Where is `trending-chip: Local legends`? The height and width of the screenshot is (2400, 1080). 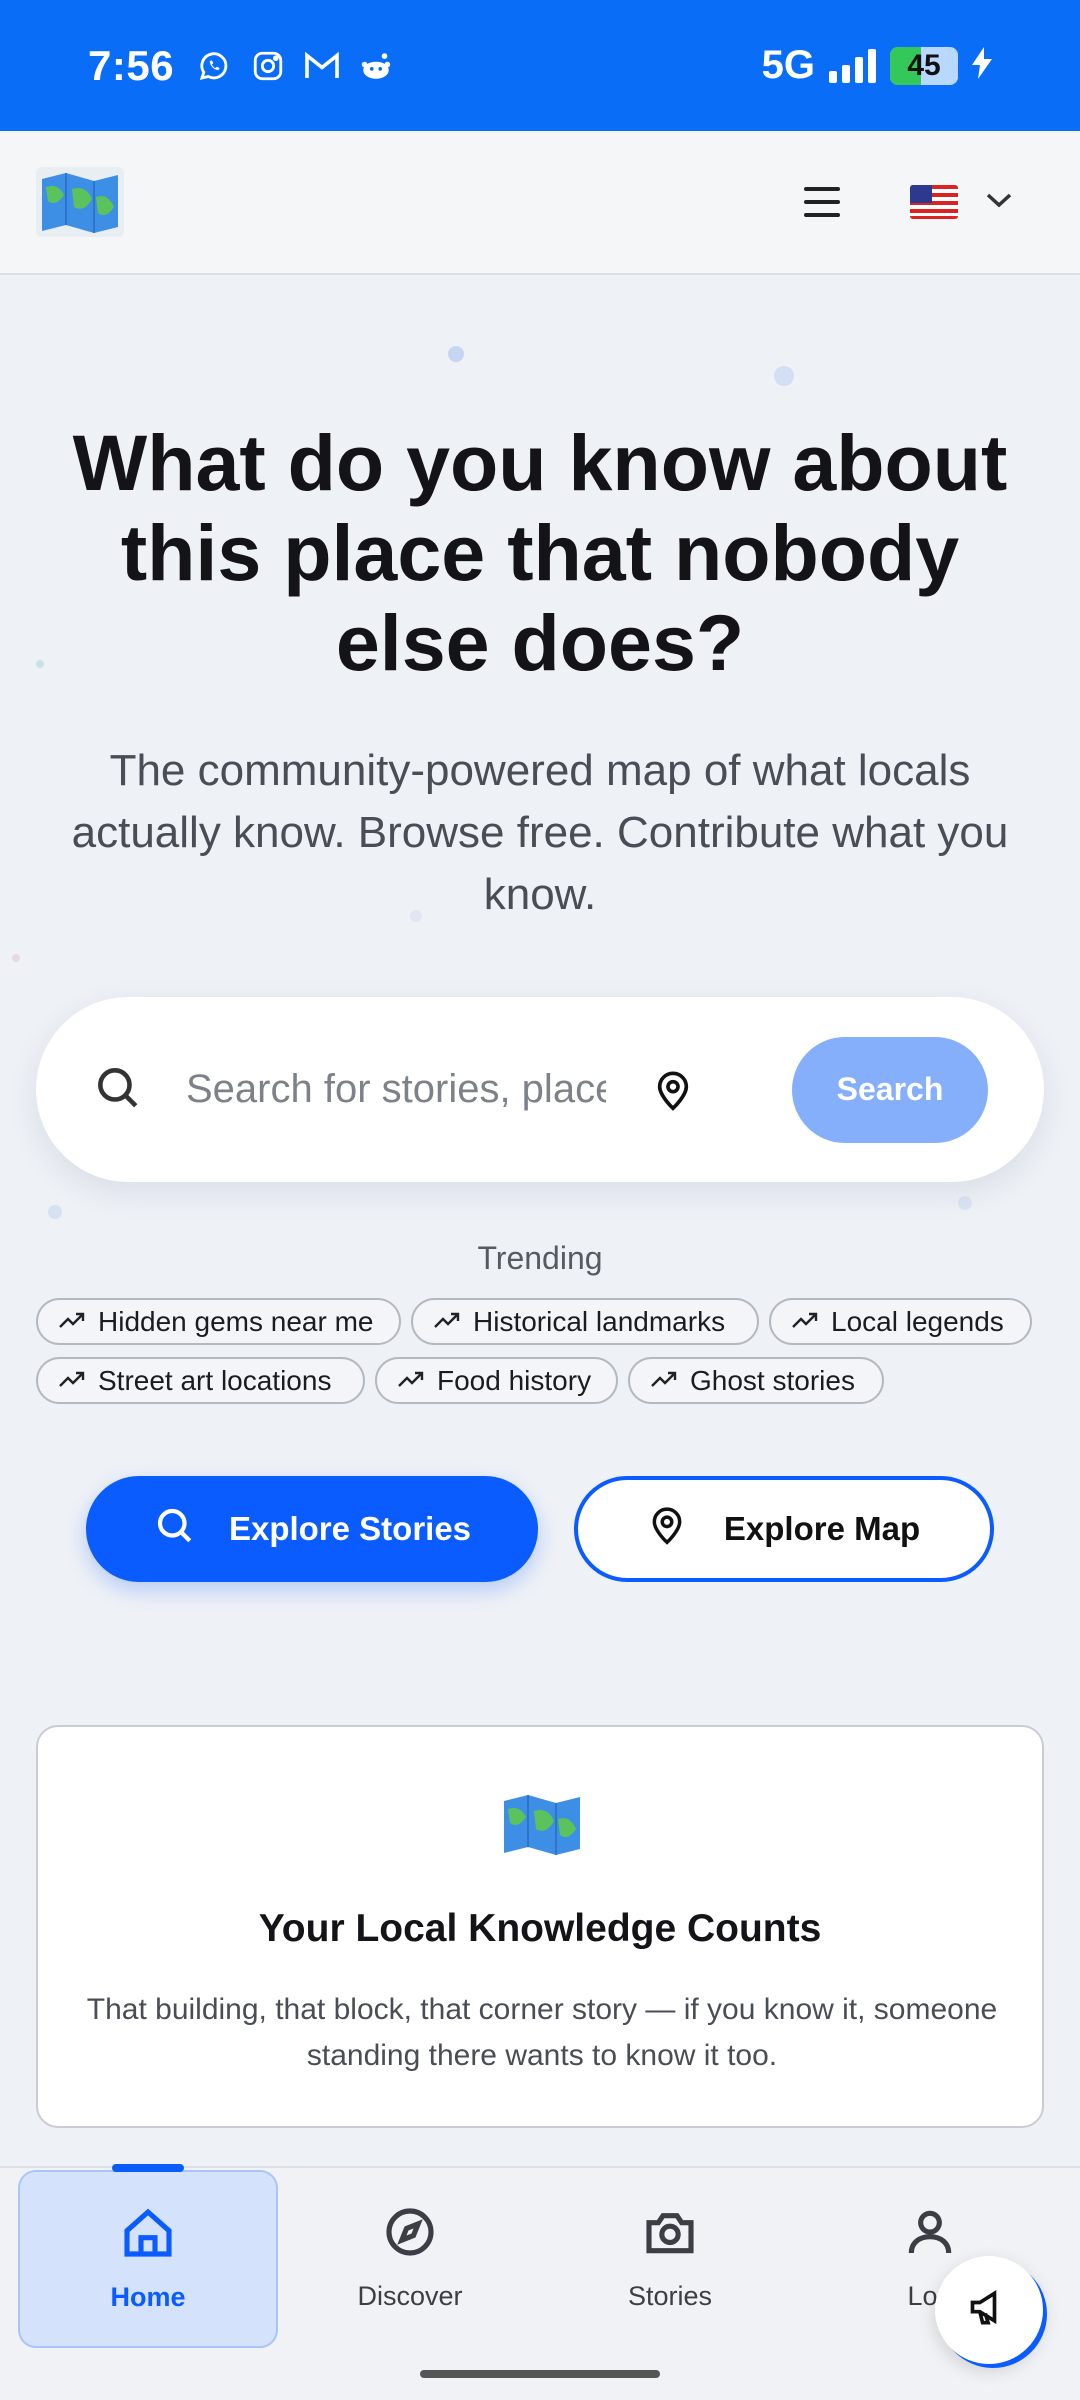 trending-chip: Local legends is located at coordinates (900, 1321).